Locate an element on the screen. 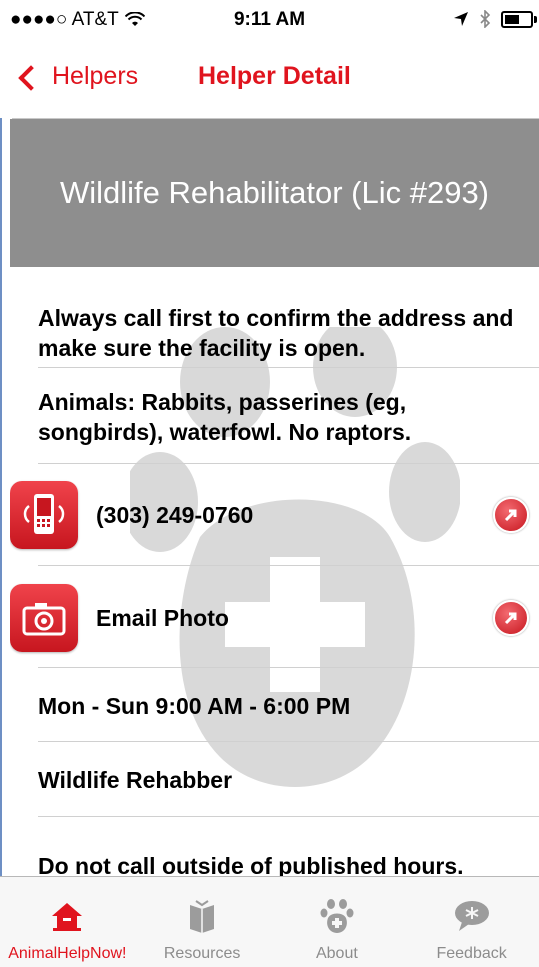 Image resolution: width=539 pixels, height=967 pixels. bluetooth-icon is located at coordinates (485, 19).